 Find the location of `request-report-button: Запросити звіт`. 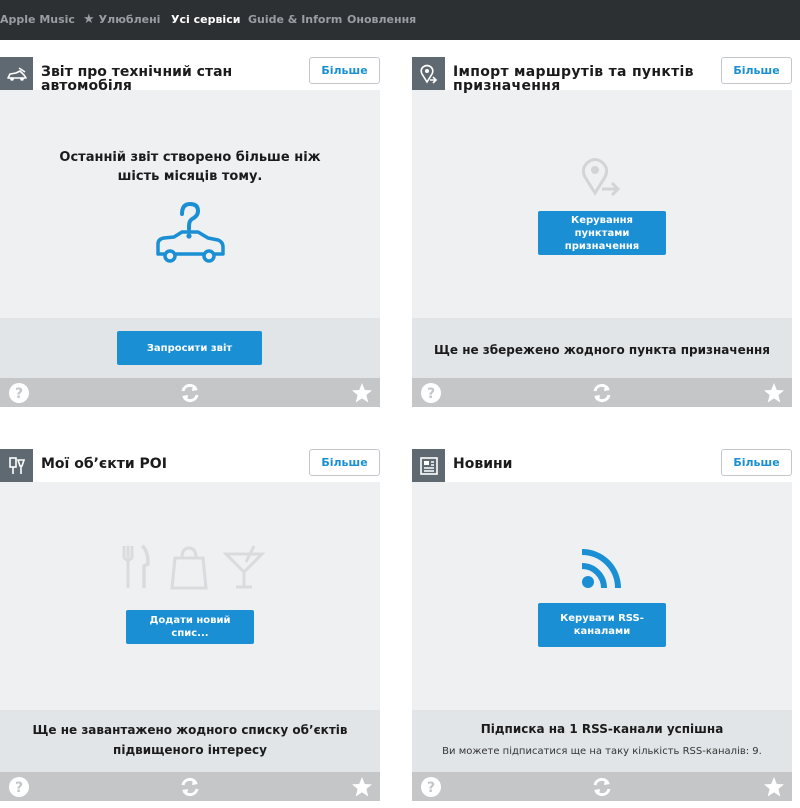

request-report-button: Запросити звіт is located at coordinates (189, 348).